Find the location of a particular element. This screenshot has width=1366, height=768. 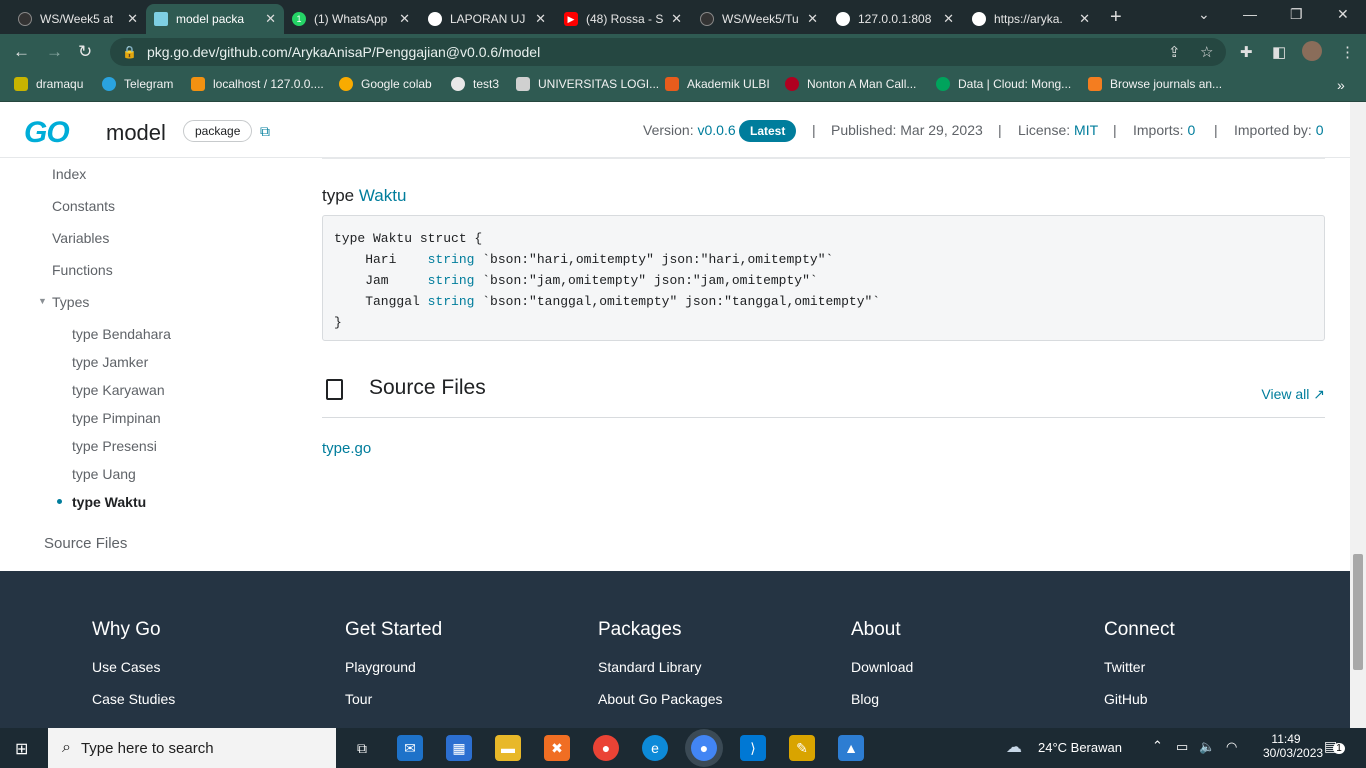

file-explorer-icon: ▬ is located at coordinates (508, 748).